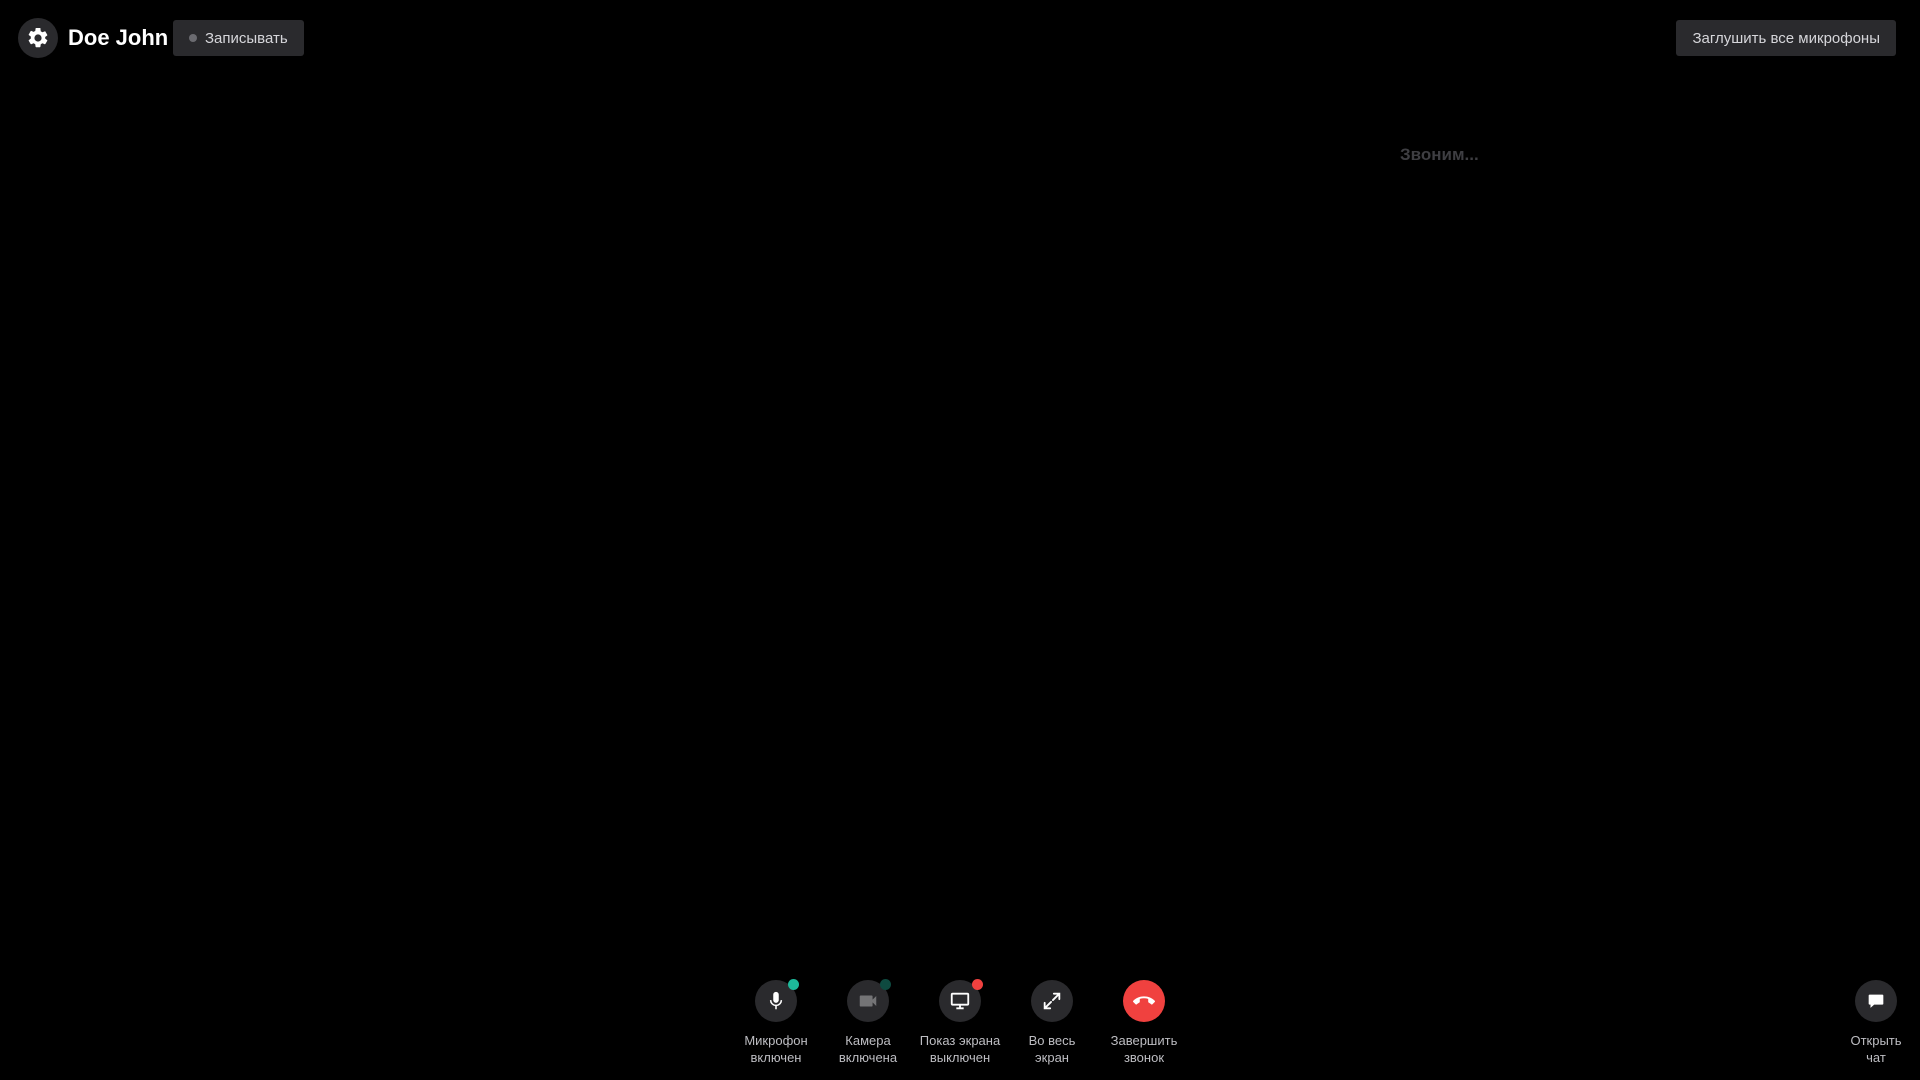  Describe the element at coordinates (793, 984) in the screenshot. I see `microphone-status-badge` at that location.